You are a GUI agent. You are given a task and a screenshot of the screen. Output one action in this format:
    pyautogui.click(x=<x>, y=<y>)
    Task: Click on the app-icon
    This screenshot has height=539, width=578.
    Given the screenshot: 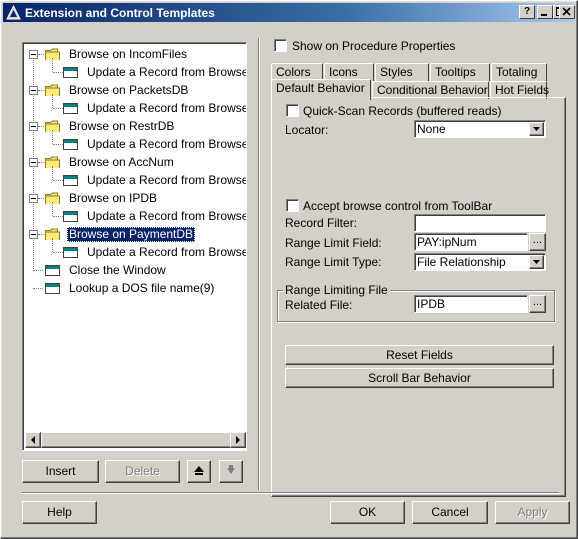 What is the action you would take?
    pyautogui.click(x=13, y=12)
    